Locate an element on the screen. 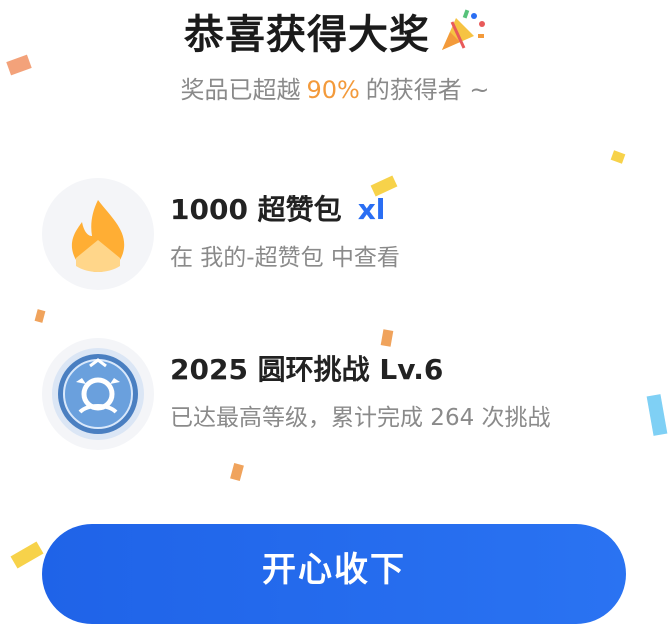 The image size is (670, 624). ring-medal-icon is located at coordinates (98, 394).